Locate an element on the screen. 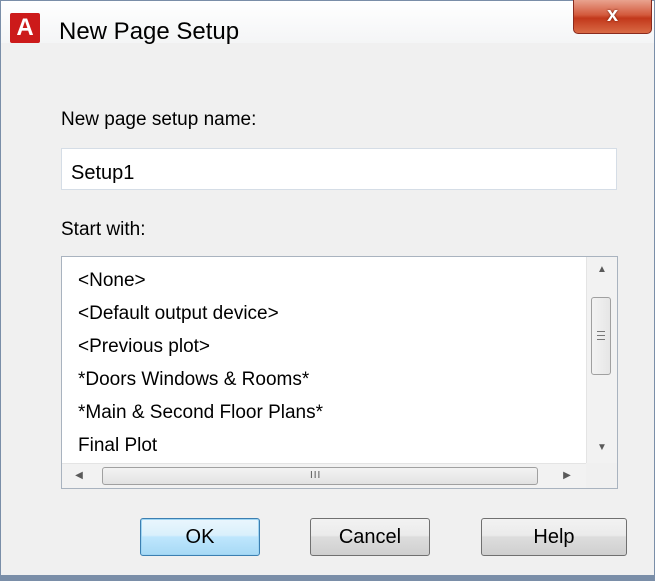  scroll-down-icon: ▼ is located at coordinates (602, 448).